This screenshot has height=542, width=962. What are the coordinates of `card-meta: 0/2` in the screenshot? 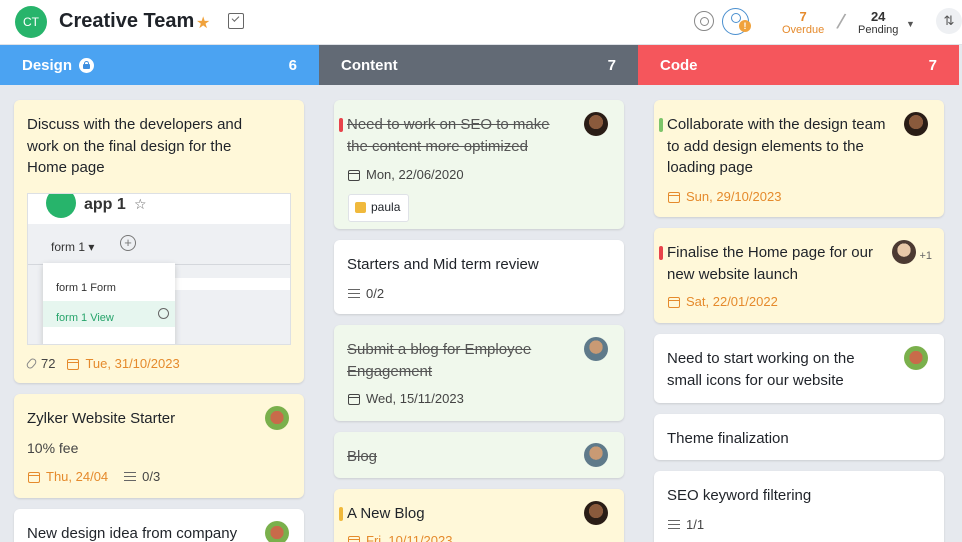 It's located at (366, 294).